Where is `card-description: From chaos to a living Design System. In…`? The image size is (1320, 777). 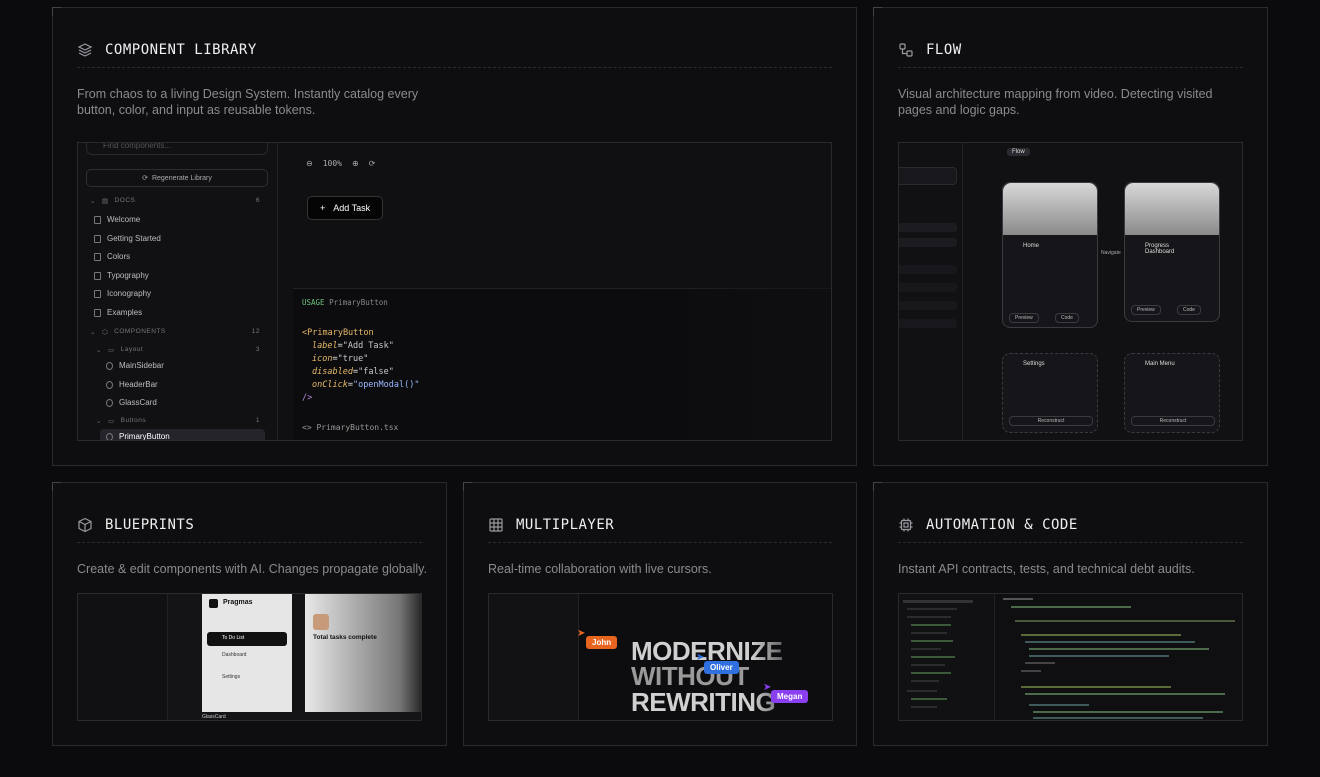 card-description: From chaos to a living Design System. In… is located at coordinates (248, 102).